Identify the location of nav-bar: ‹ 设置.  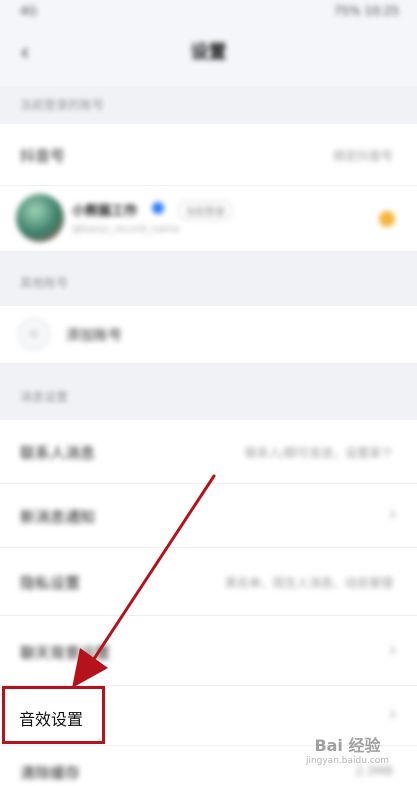
(208, 50).